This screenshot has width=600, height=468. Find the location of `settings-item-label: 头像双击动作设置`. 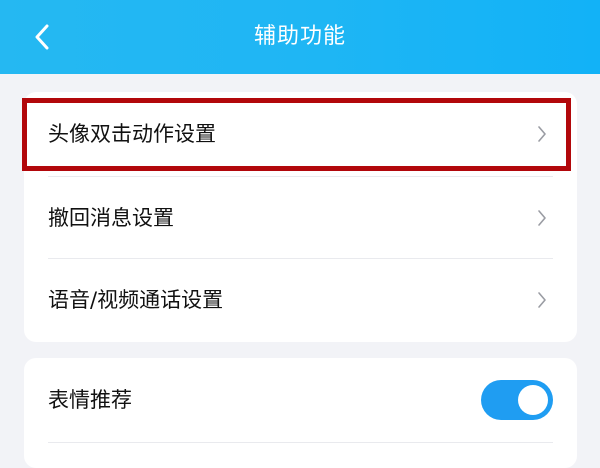

settings-item-label: 头像双击动作设置 is located at coordinates (132, 134).